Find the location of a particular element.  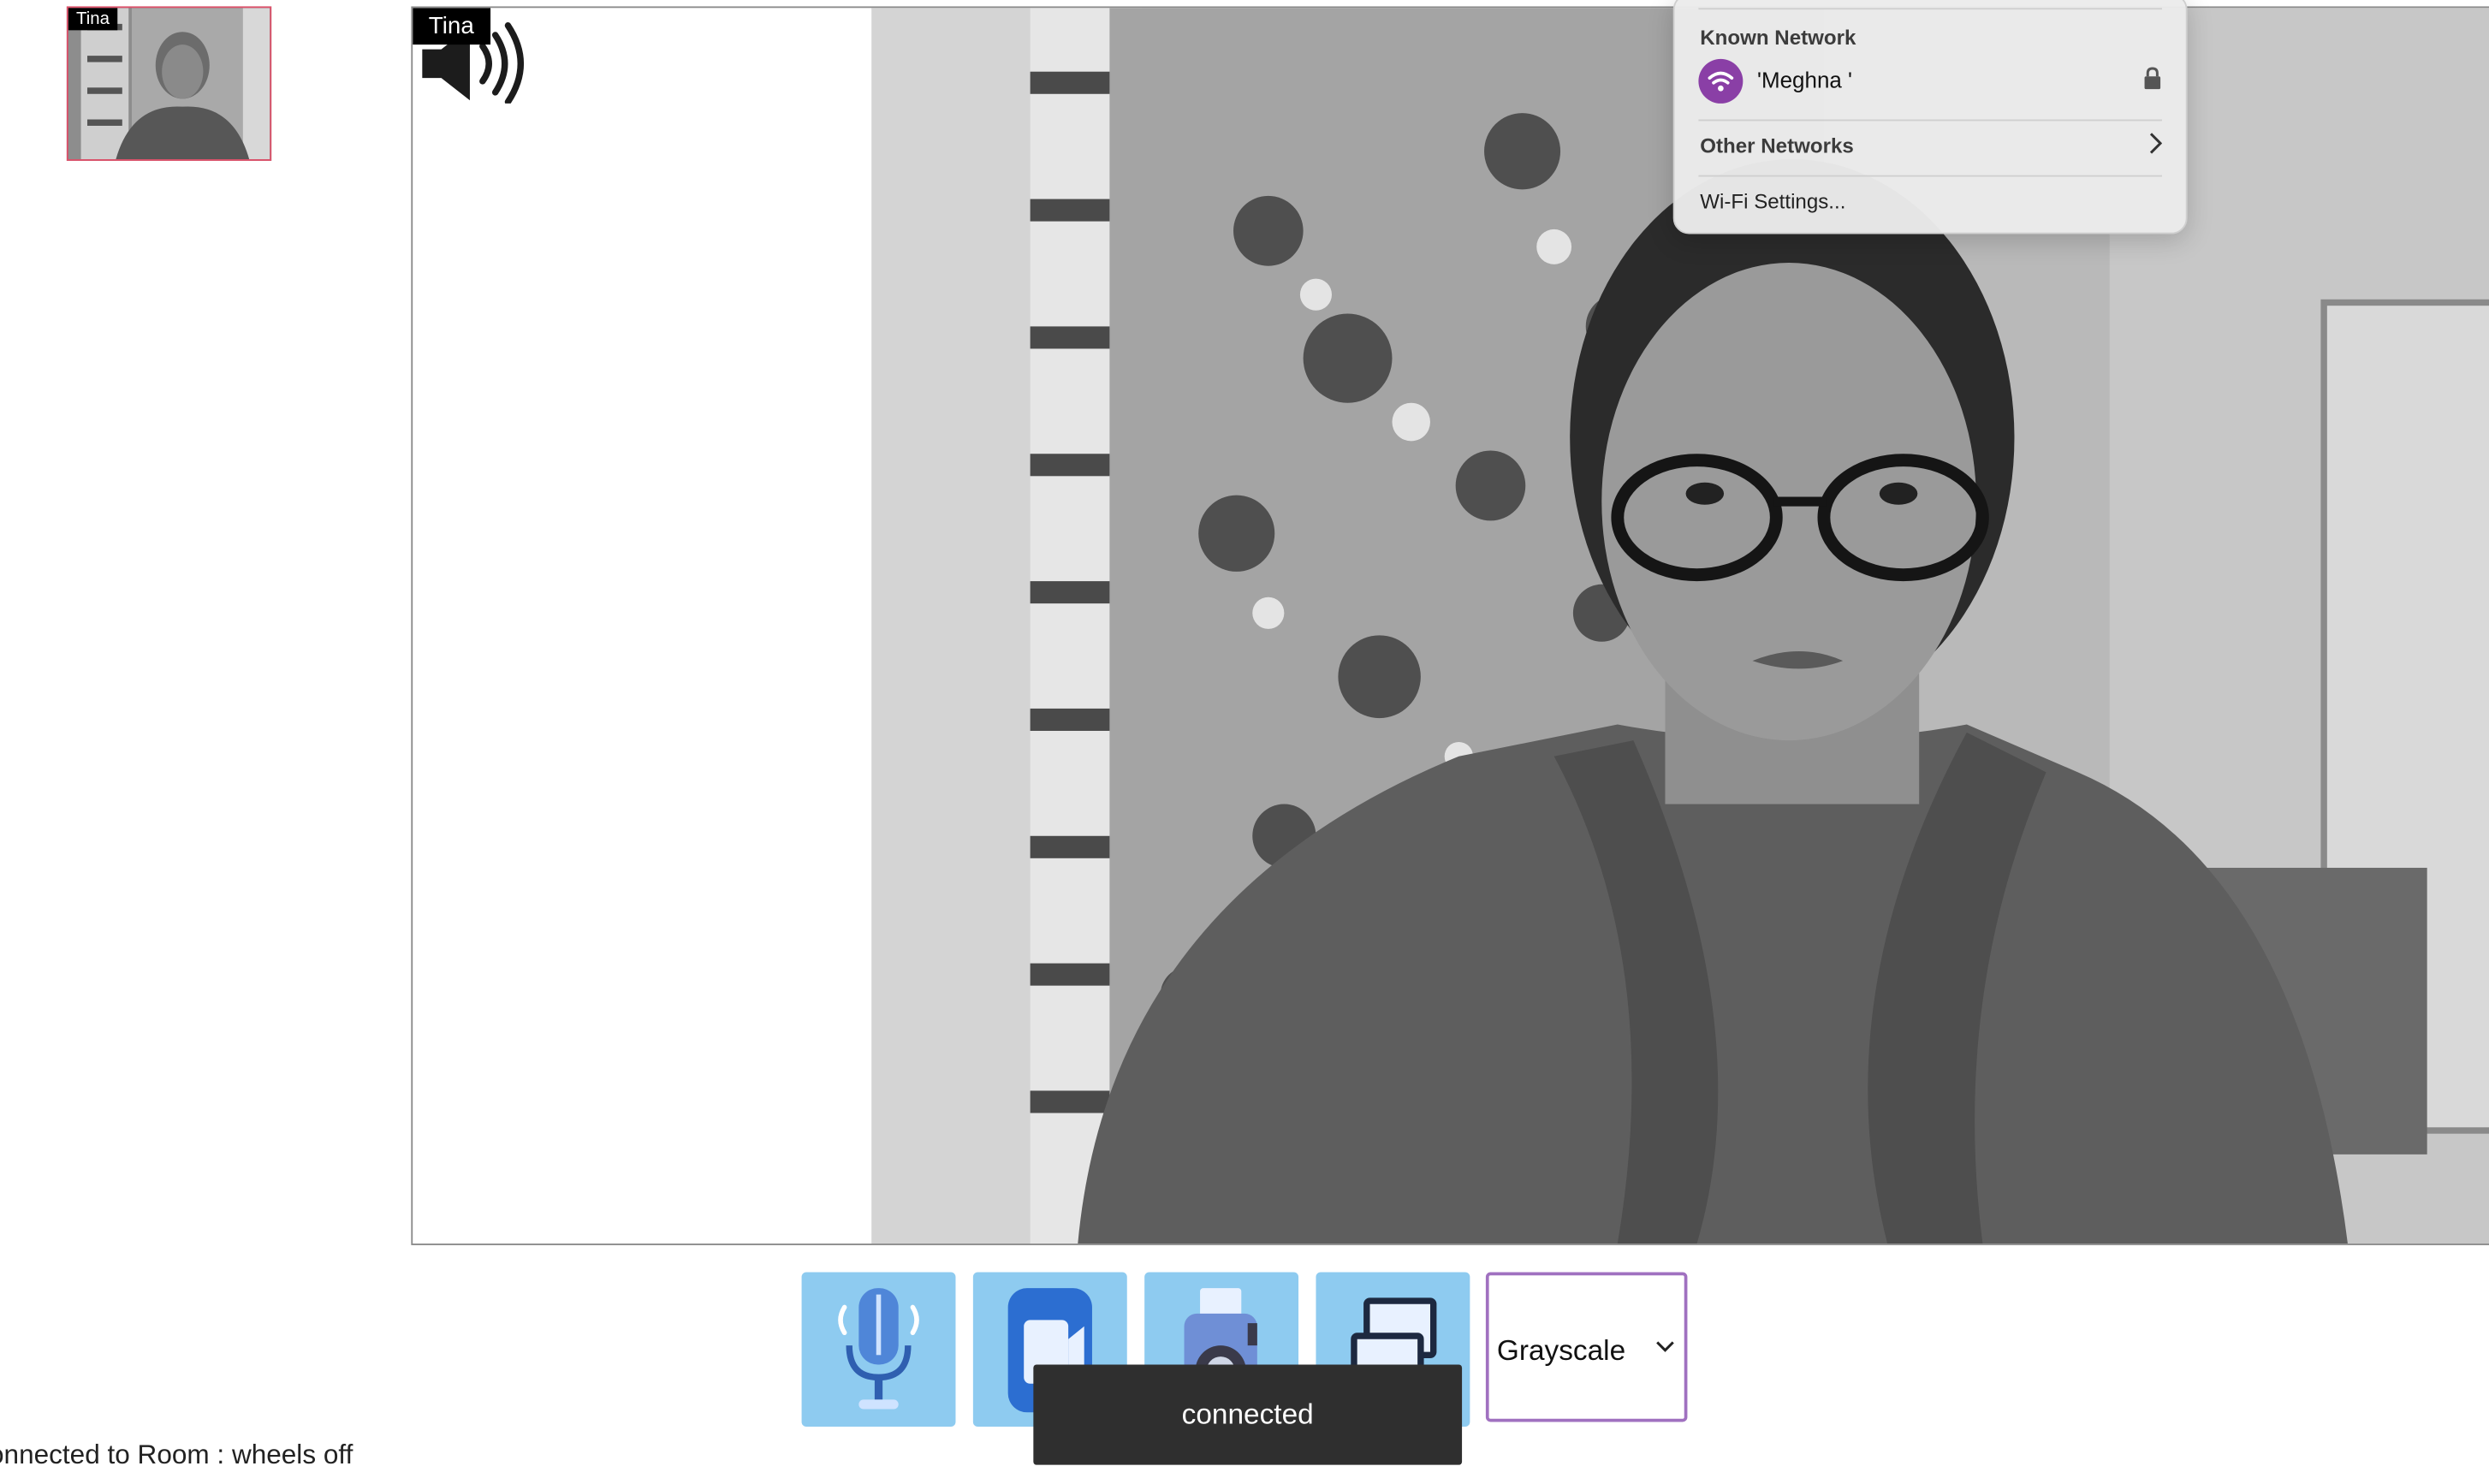

microphone-icon is located at coordinates (879, 1349).